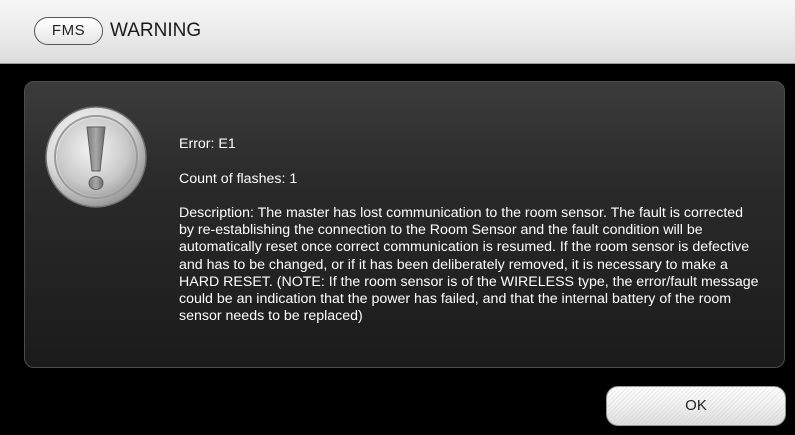  I want to click on error-code-line: Error: E1, so click(207, 144).